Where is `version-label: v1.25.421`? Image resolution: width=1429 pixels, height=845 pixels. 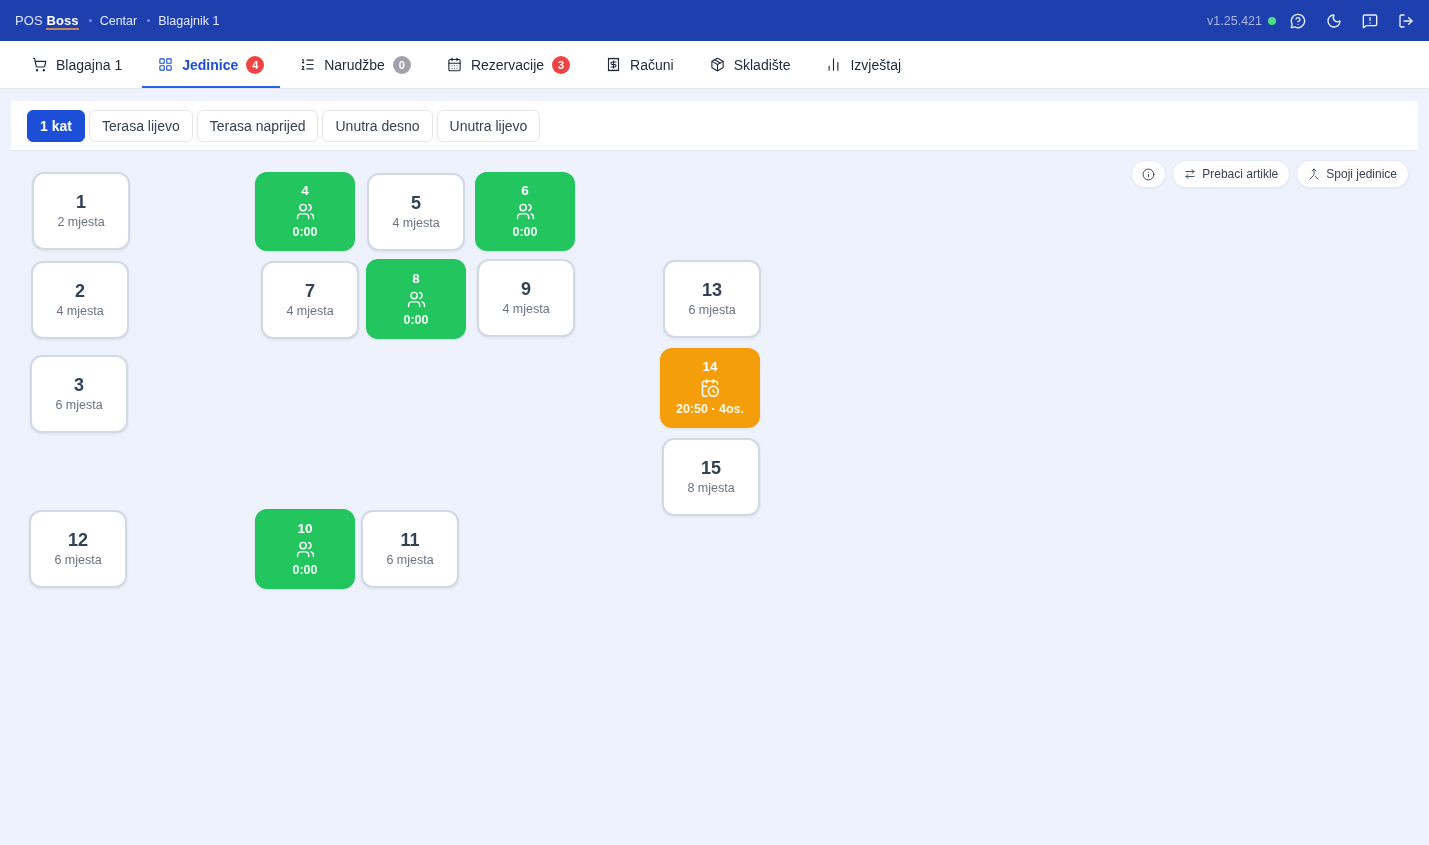
version-label: v1.25.421 is located at coordinates (1234, 20).